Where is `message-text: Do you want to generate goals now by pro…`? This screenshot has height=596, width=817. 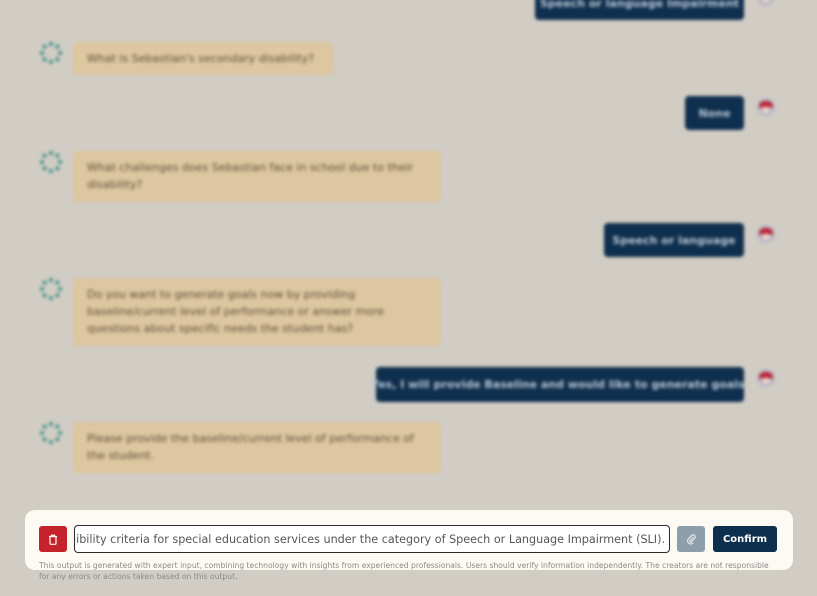 message-text: Do you want to generate goals now by pro… is located at coordinates (236, 311).